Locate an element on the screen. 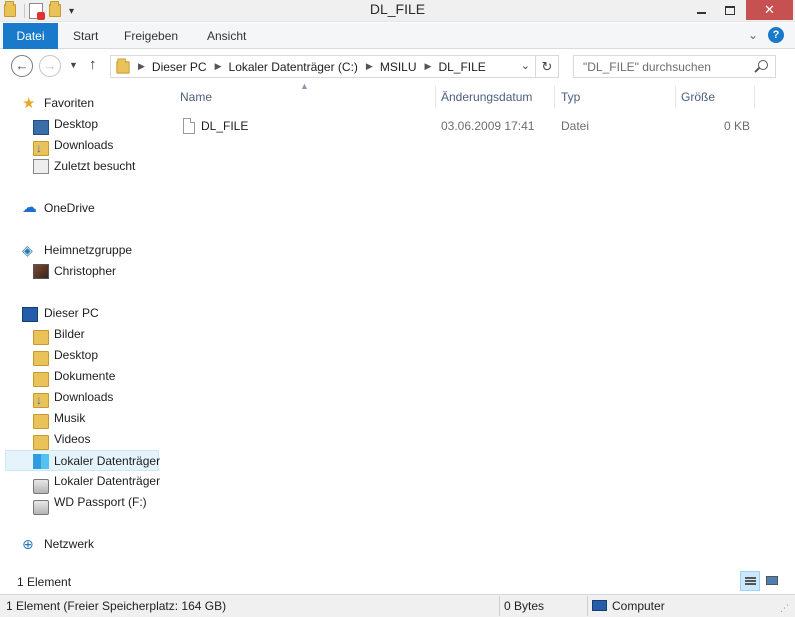  sidebar-item-dokumente: Dokumente is located at coordinates (81, 376).